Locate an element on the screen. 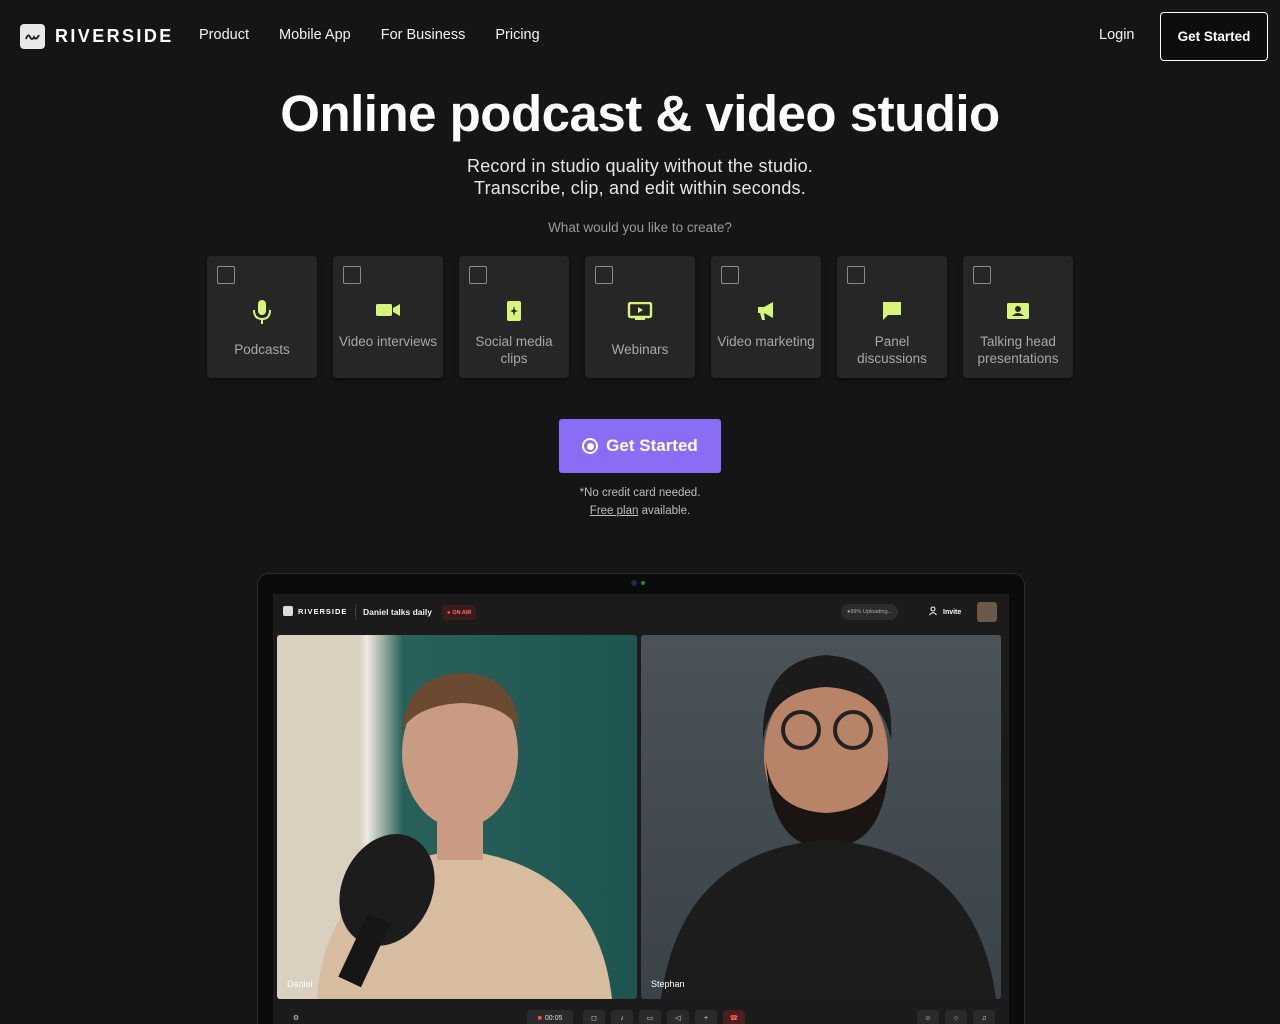  option-social-media-clips: Social media clips is located at coordinates (514, 317).